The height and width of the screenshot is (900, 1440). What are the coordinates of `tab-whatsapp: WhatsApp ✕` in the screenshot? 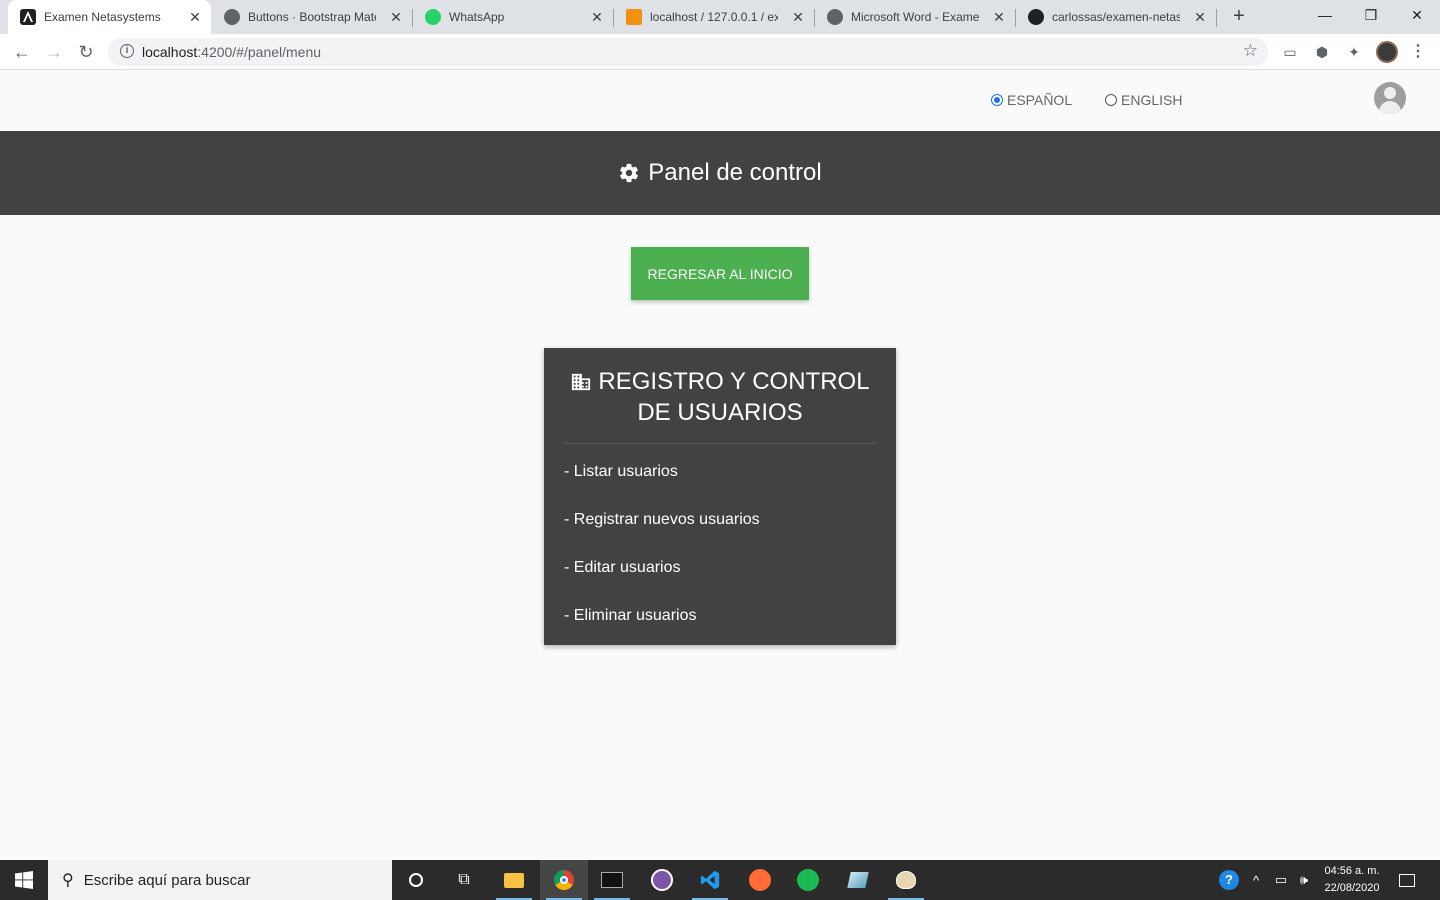 It's located at (513, 17).